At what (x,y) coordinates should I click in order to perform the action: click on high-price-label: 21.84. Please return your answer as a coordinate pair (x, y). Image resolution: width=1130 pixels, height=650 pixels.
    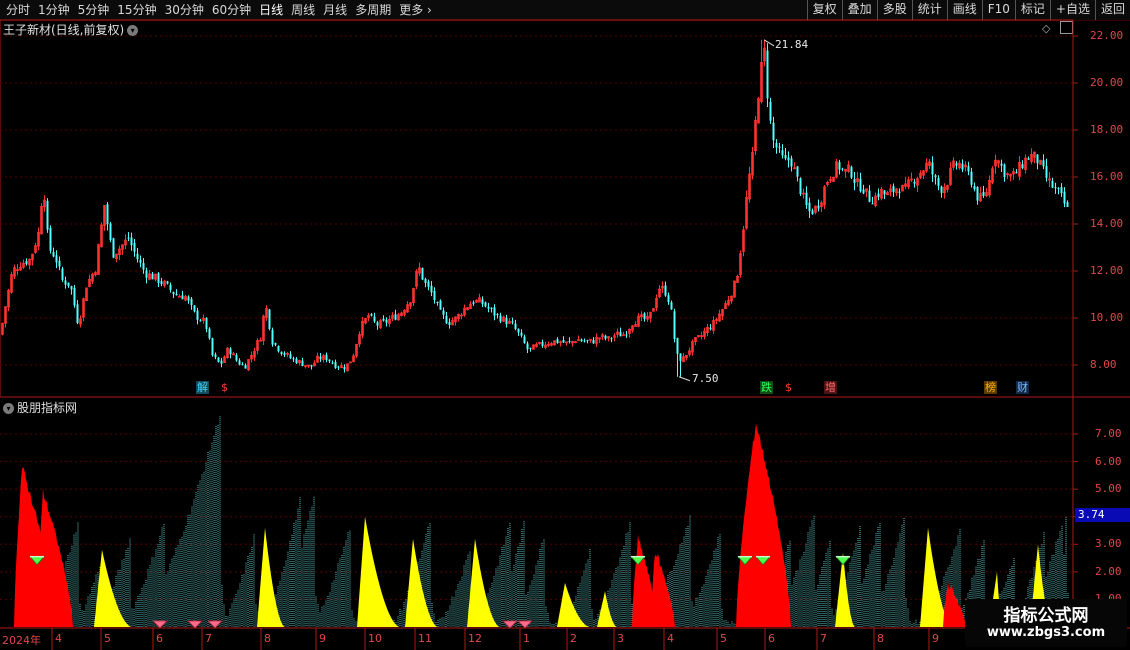
    Looking at the image, I should click on (791, 44).